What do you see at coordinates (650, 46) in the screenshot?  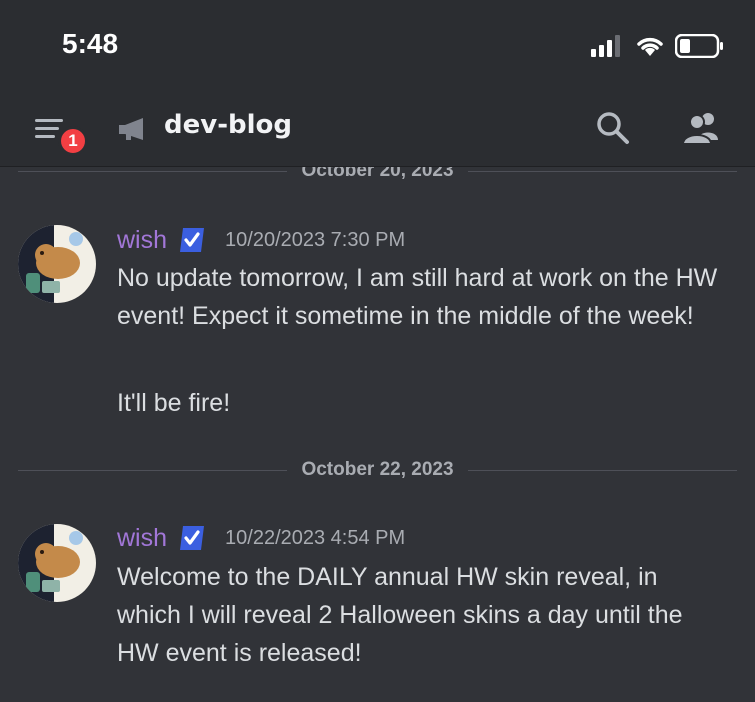 I see `wifi-icon` at bounding box center [650, 46].